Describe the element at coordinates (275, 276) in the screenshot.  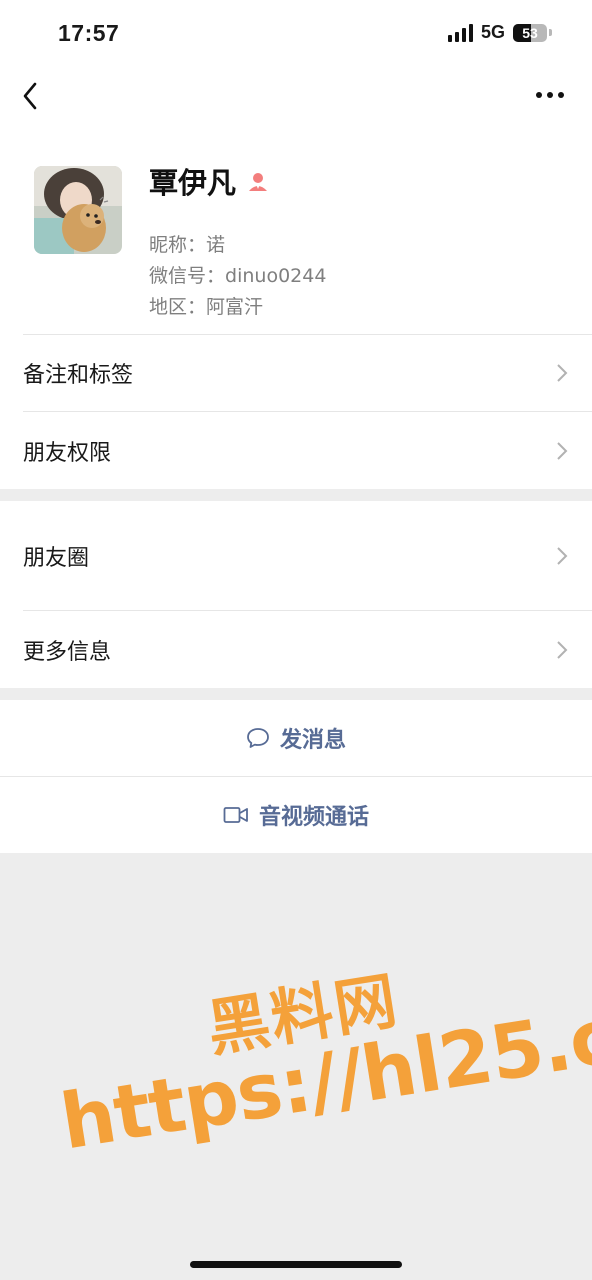
I see `wechat-id-value: dinuo0244` at that location.